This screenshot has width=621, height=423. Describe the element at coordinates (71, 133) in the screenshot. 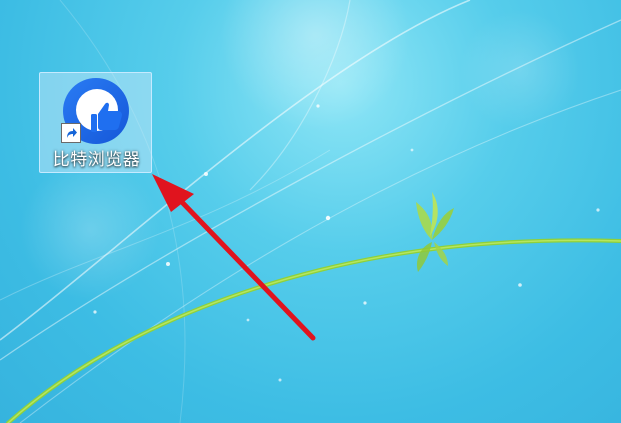

I see `shortcut-arrow-icon` at that location.